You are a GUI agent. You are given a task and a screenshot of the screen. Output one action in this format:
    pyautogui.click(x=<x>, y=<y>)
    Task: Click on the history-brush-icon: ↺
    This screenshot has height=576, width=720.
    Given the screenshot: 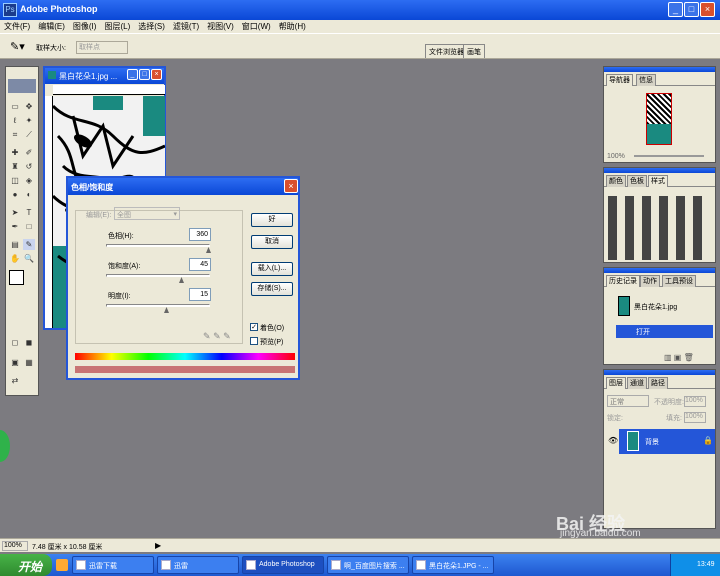 What is the action you would take?
    pyautogui.click(x=29, y=166)
    